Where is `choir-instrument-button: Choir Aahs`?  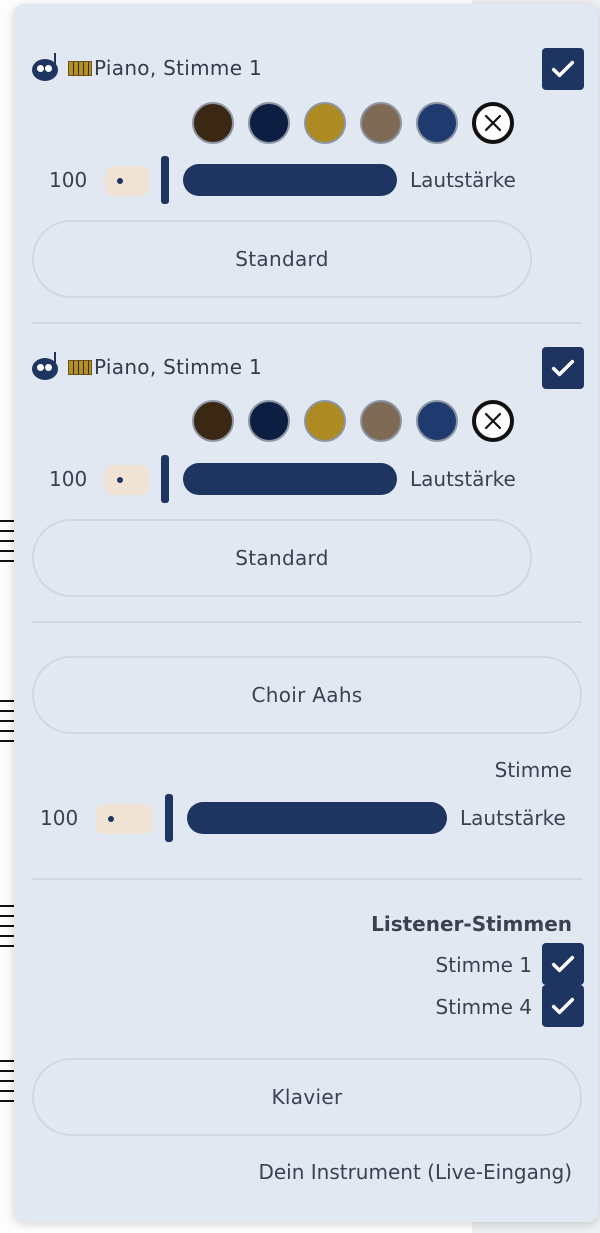
choir-instrument-button: Choir Aahs is located at coordinates (307, 695).